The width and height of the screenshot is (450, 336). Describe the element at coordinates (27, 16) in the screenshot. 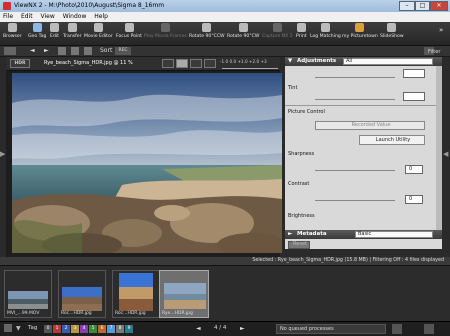

I see `menu-edit: Edit` at that location.